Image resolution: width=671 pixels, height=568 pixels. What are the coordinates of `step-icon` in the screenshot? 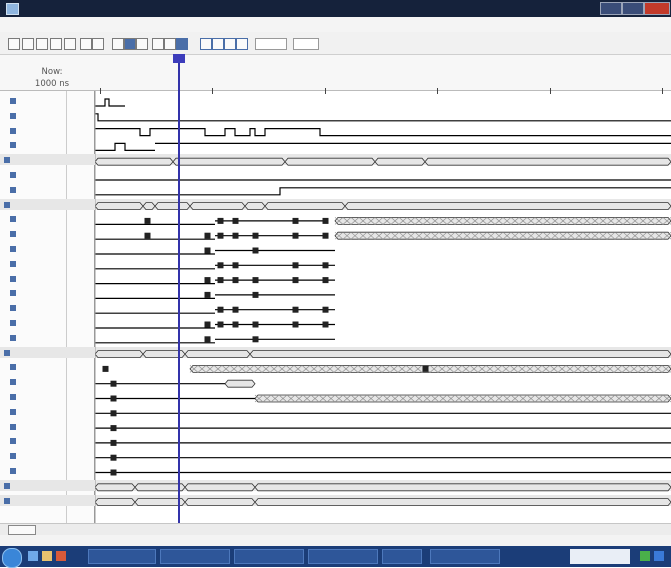 It's located at (218, 44).